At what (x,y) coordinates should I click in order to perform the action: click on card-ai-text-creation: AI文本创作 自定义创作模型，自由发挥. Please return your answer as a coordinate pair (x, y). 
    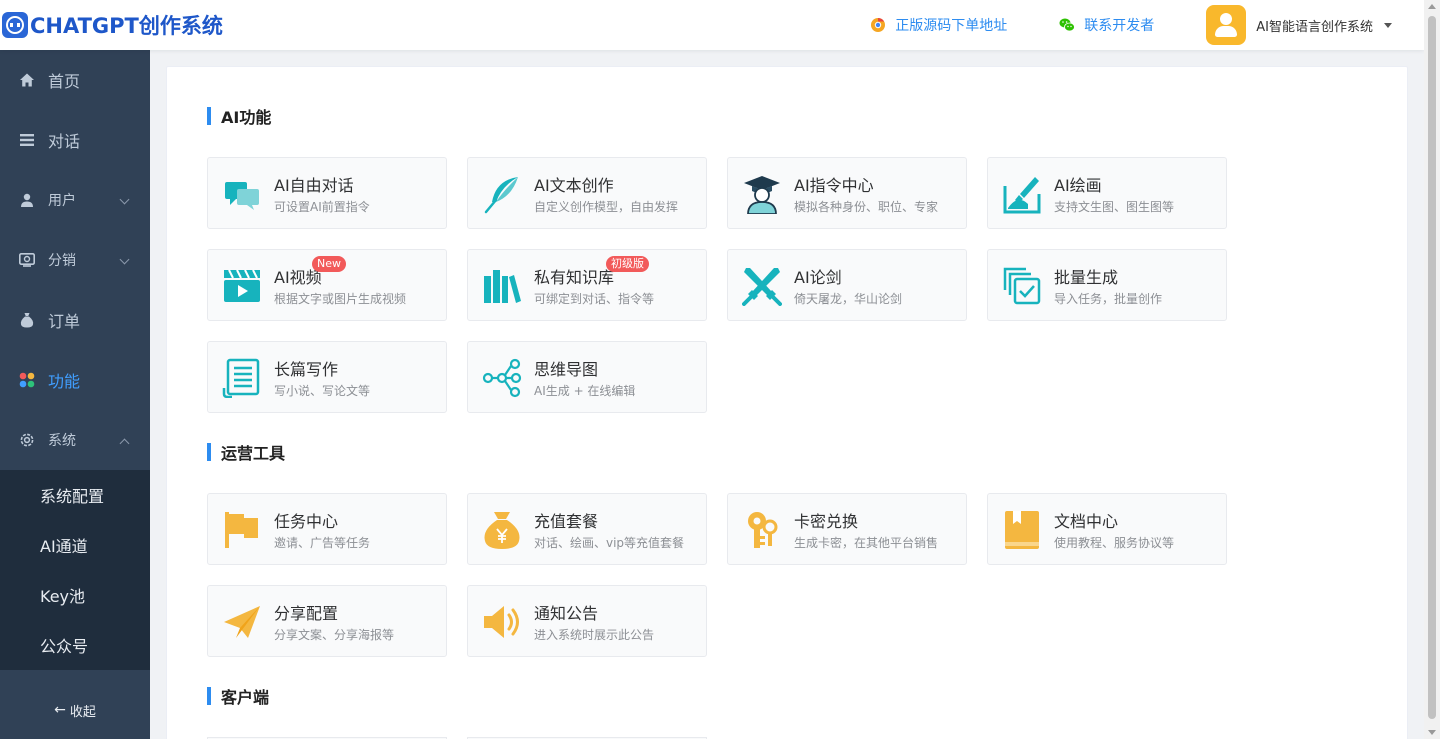
    Looking at the image, I should click on (587, 193).